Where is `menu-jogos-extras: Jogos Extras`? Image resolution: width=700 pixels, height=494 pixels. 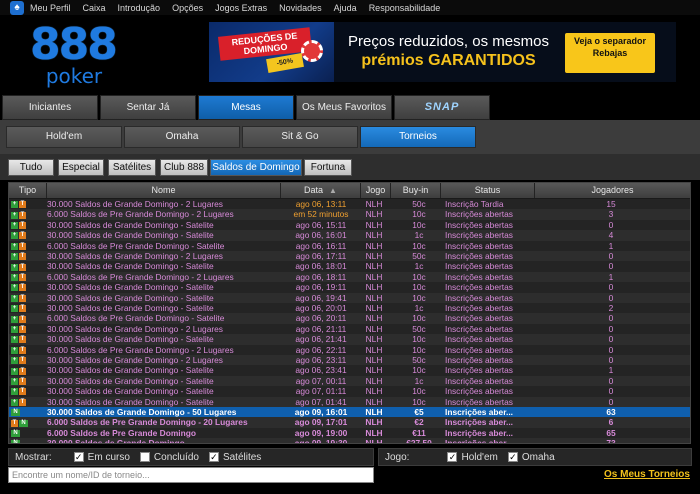 menu-jogos-extras: Jogos Extras is located at coordinates (241, 8).